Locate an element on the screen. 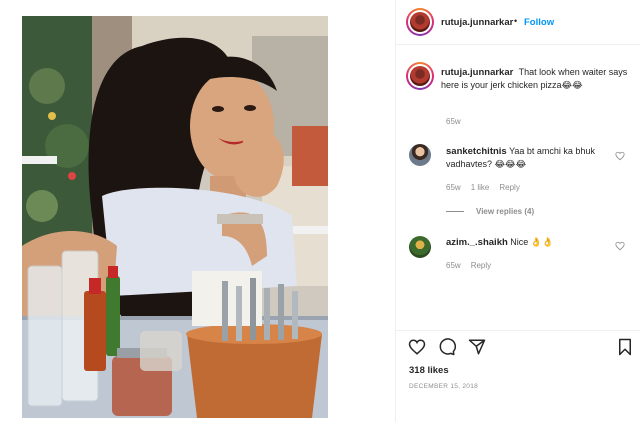  caption-timestamp: 65w is located at coordinates (453, 121).